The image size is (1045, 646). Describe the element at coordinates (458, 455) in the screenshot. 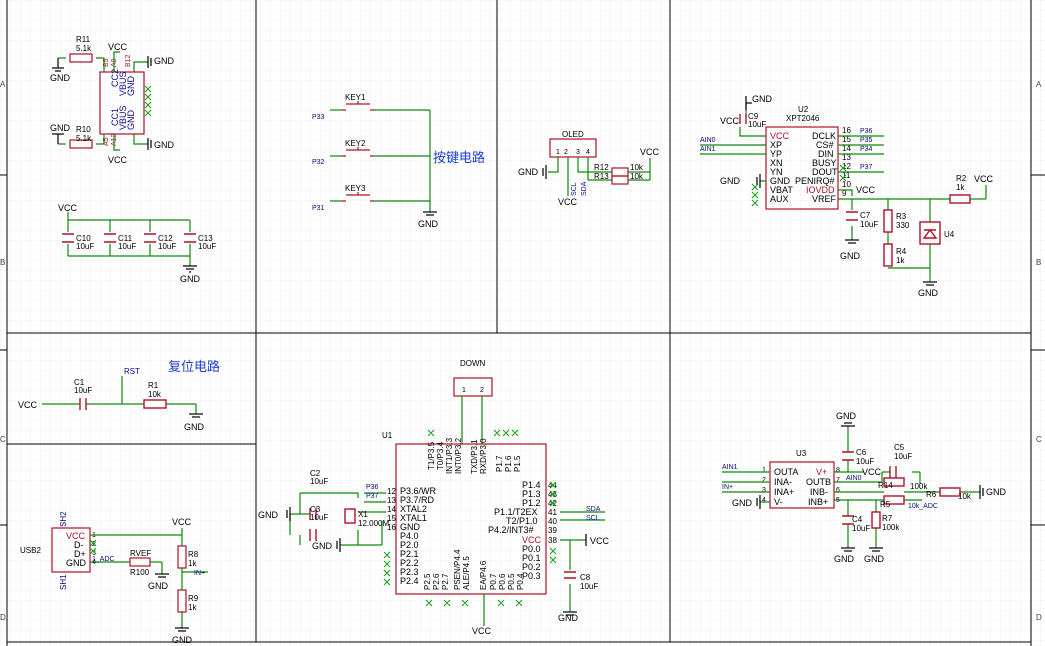

I see `svg-text: INT0/P3.2` at that location.